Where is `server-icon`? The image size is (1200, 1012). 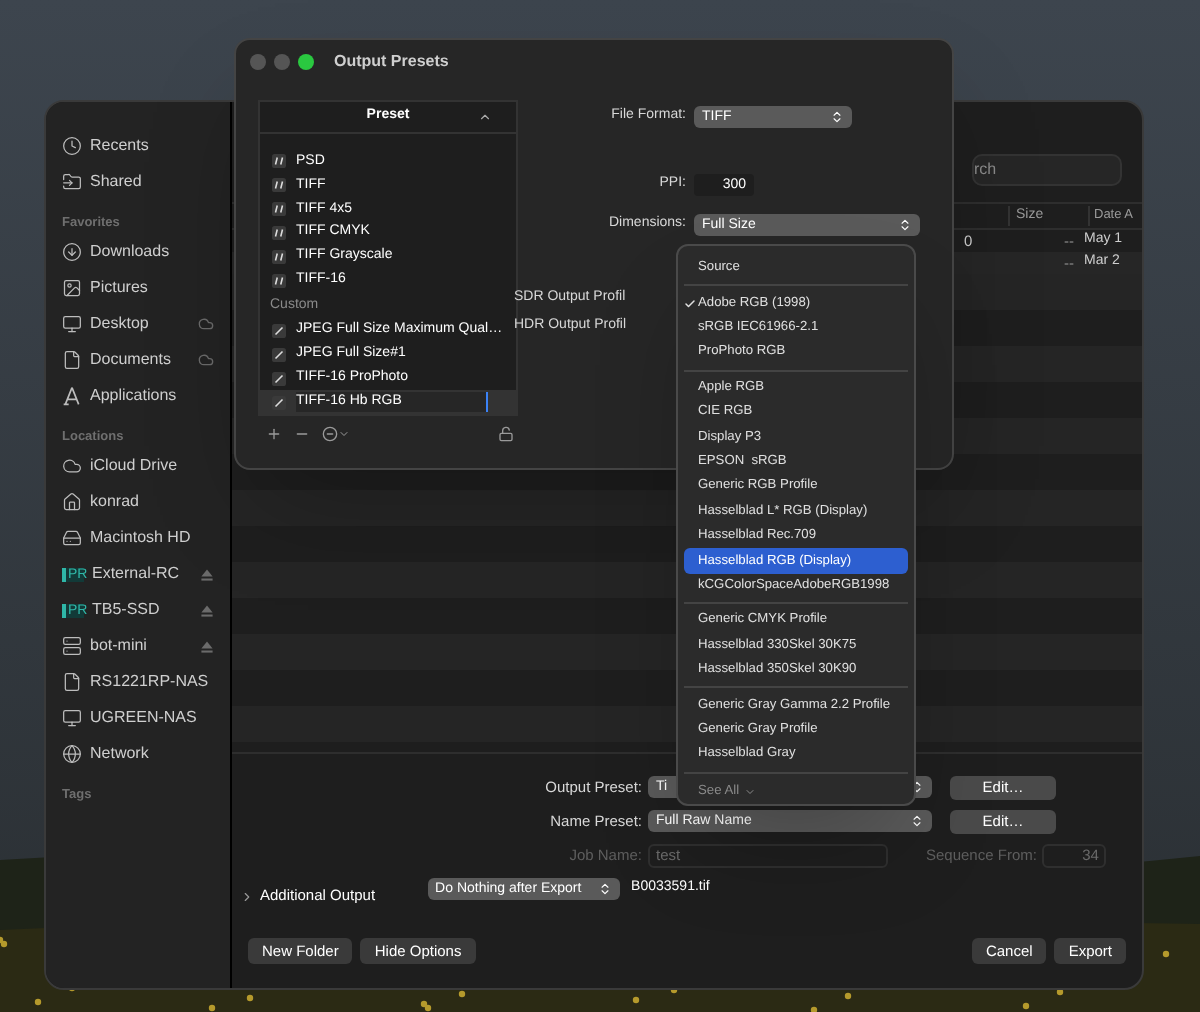
server-icon is located at coordinates (72, 646).